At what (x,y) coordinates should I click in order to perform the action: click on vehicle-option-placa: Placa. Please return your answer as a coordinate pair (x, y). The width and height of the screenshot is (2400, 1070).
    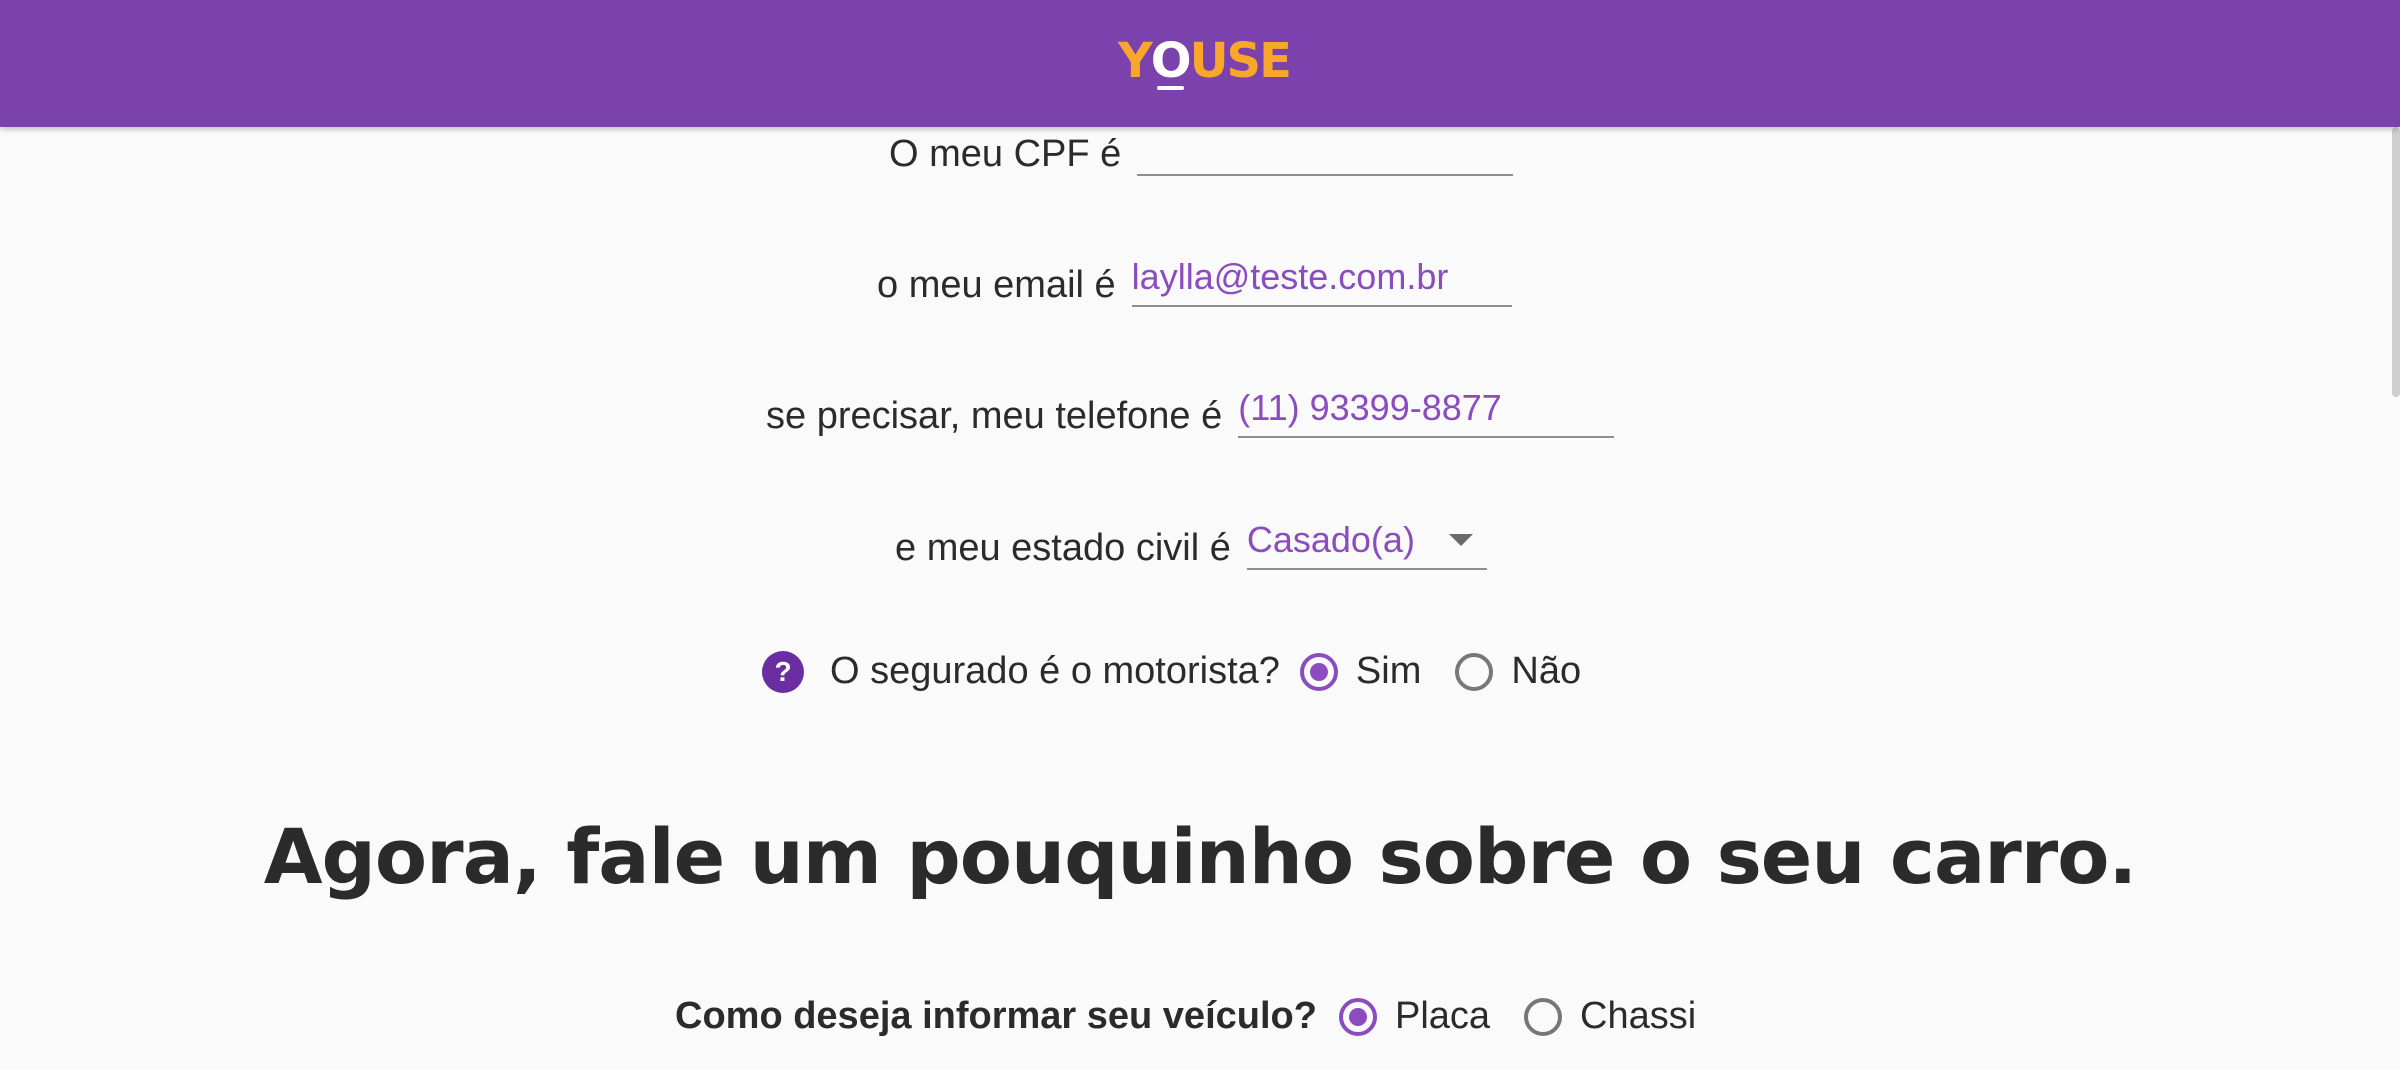
    Looking at the image, I should click on (1414, 1016).